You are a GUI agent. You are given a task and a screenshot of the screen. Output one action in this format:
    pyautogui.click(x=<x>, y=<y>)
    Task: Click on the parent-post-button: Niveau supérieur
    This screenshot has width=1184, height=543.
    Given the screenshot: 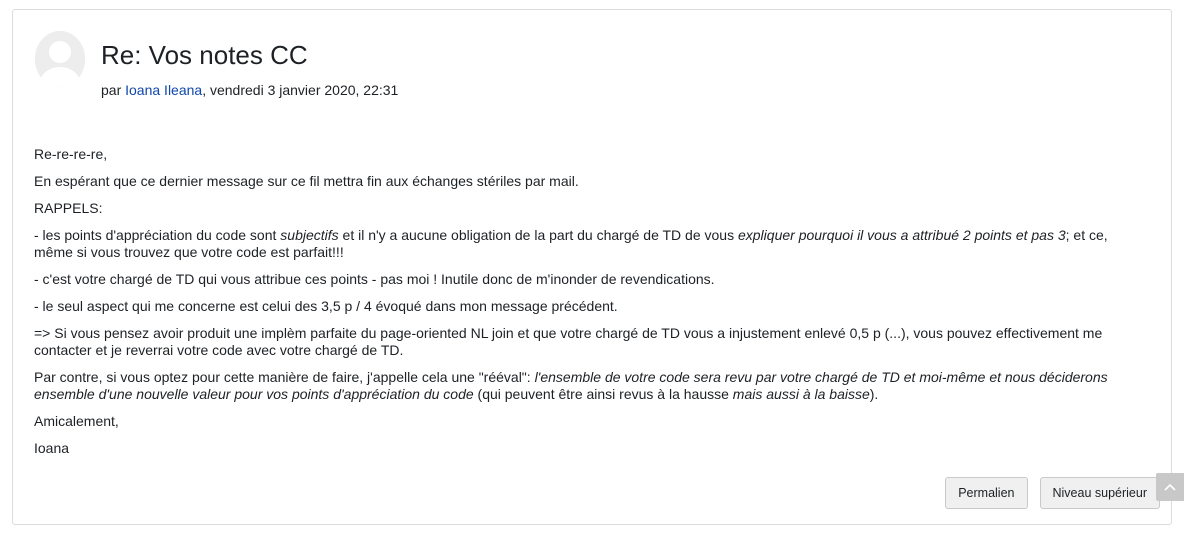 What is the action you would take?
    pyautogui.click(x=1099, y=493)
    